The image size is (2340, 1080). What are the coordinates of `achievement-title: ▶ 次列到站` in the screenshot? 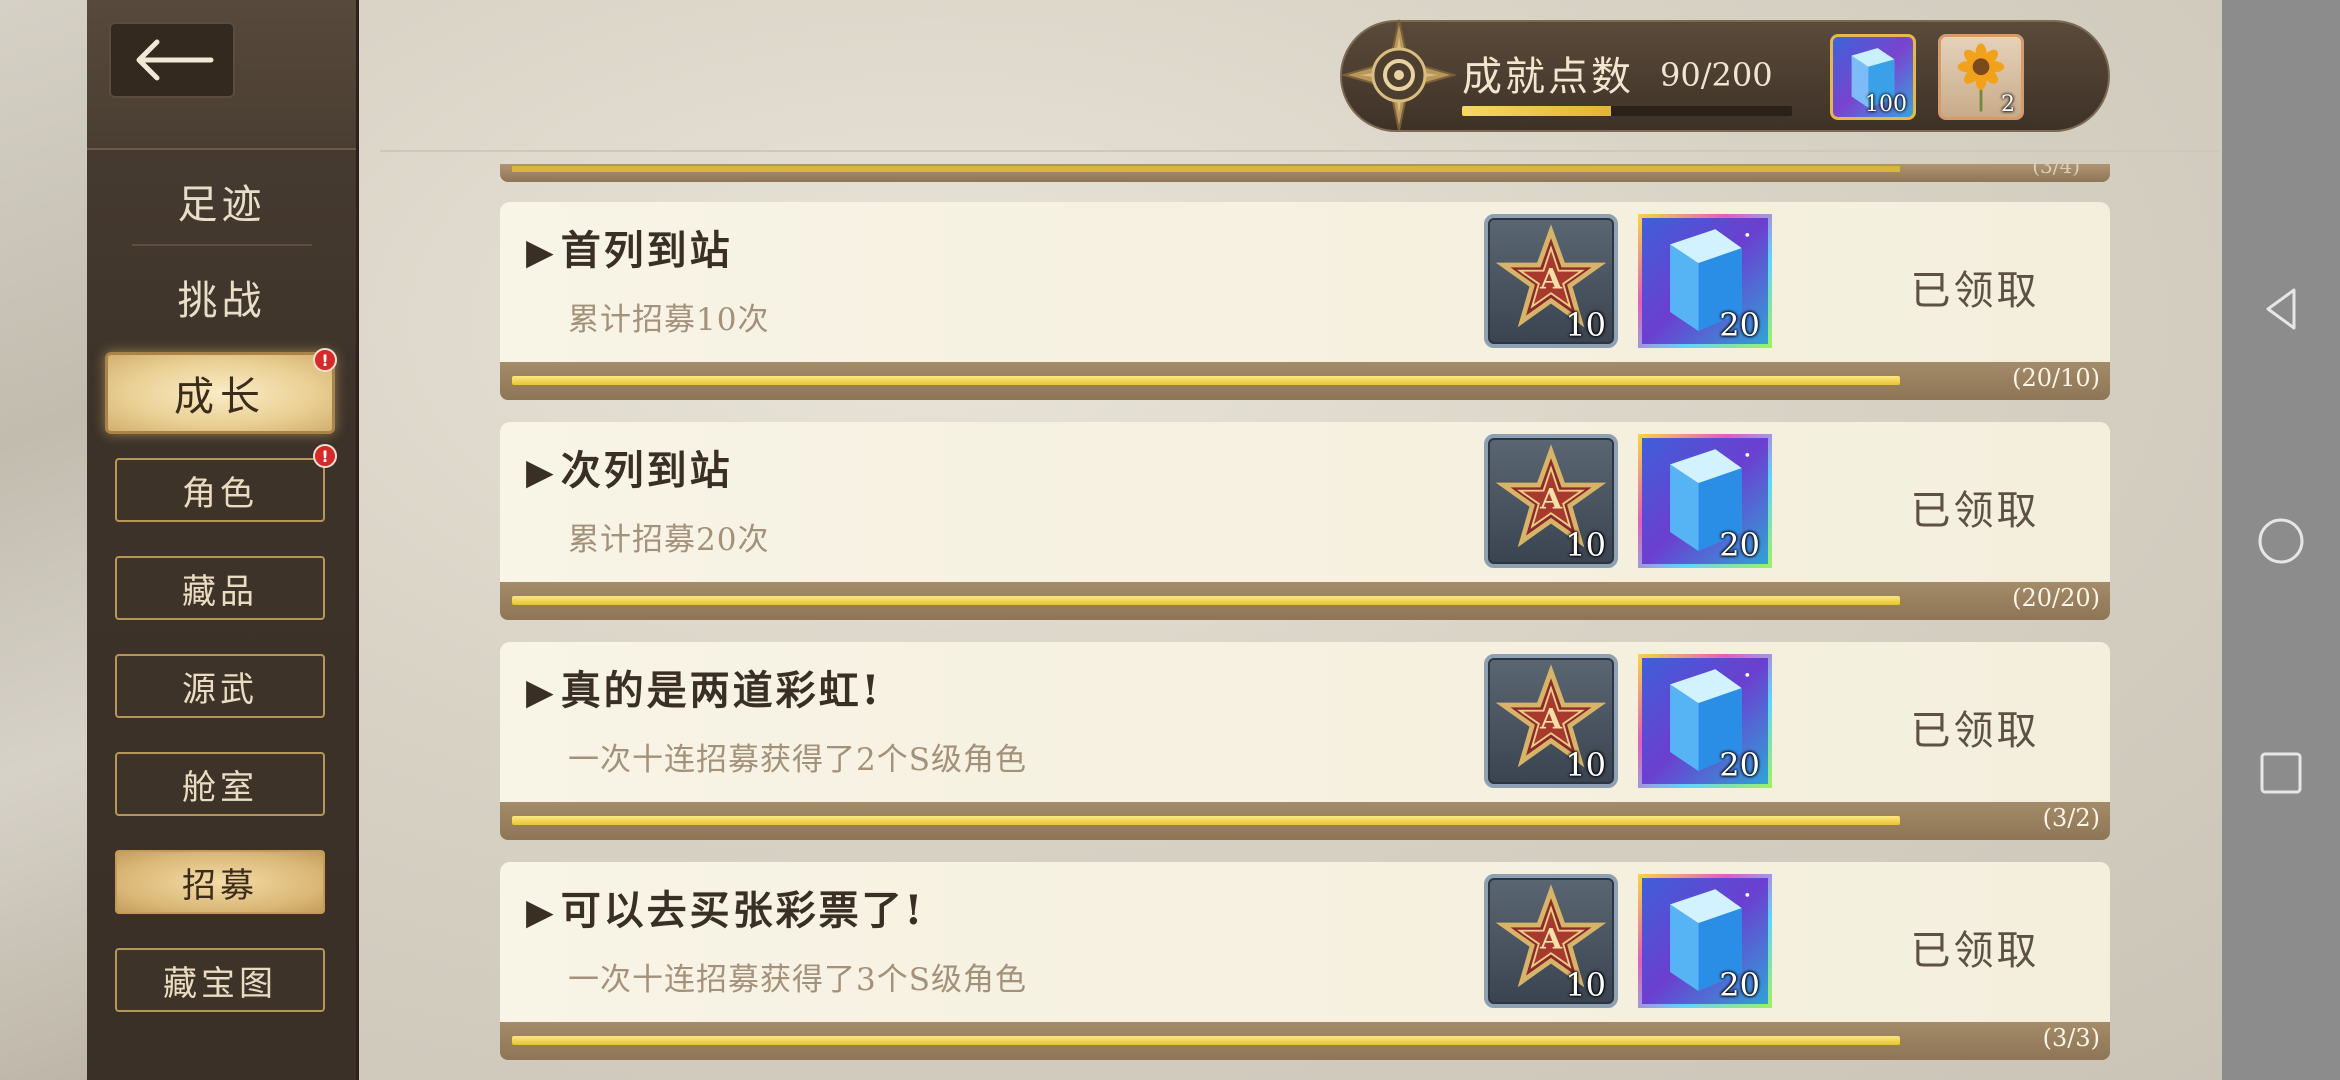 It's located at (629, 467).